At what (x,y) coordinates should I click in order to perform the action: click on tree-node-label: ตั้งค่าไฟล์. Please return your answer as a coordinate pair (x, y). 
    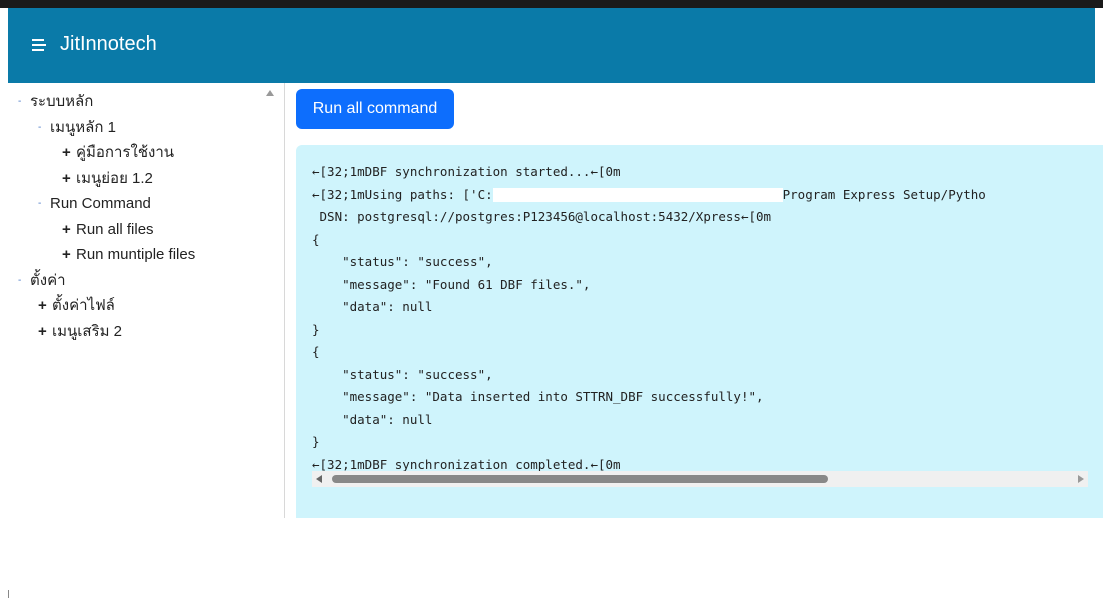
    Looking at the image, I should click on (83, 305).